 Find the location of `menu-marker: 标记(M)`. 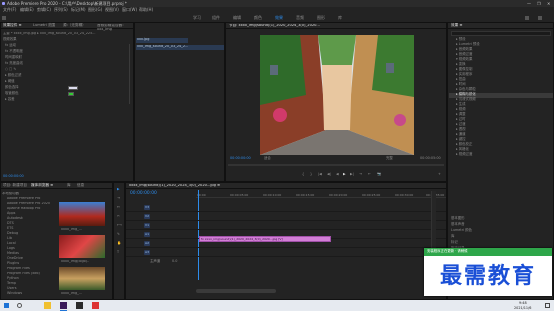

menu-marker: 标记(M) is located at coordinates (78, 10).